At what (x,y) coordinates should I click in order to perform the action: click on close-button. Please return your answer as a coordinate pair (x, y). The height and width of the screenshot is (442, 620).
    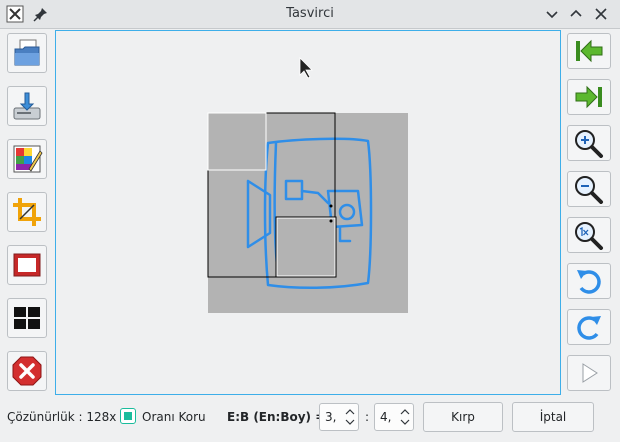
    Looking at the image, I should click on (601, 14).